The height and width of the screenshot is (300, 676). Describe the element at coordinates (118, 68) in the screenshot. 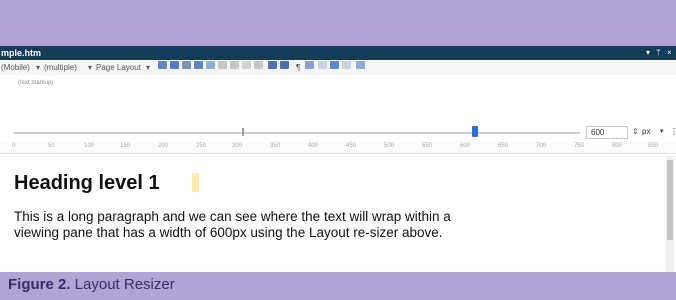

I see `page-layout-dropdown: Page Layout` at that location.